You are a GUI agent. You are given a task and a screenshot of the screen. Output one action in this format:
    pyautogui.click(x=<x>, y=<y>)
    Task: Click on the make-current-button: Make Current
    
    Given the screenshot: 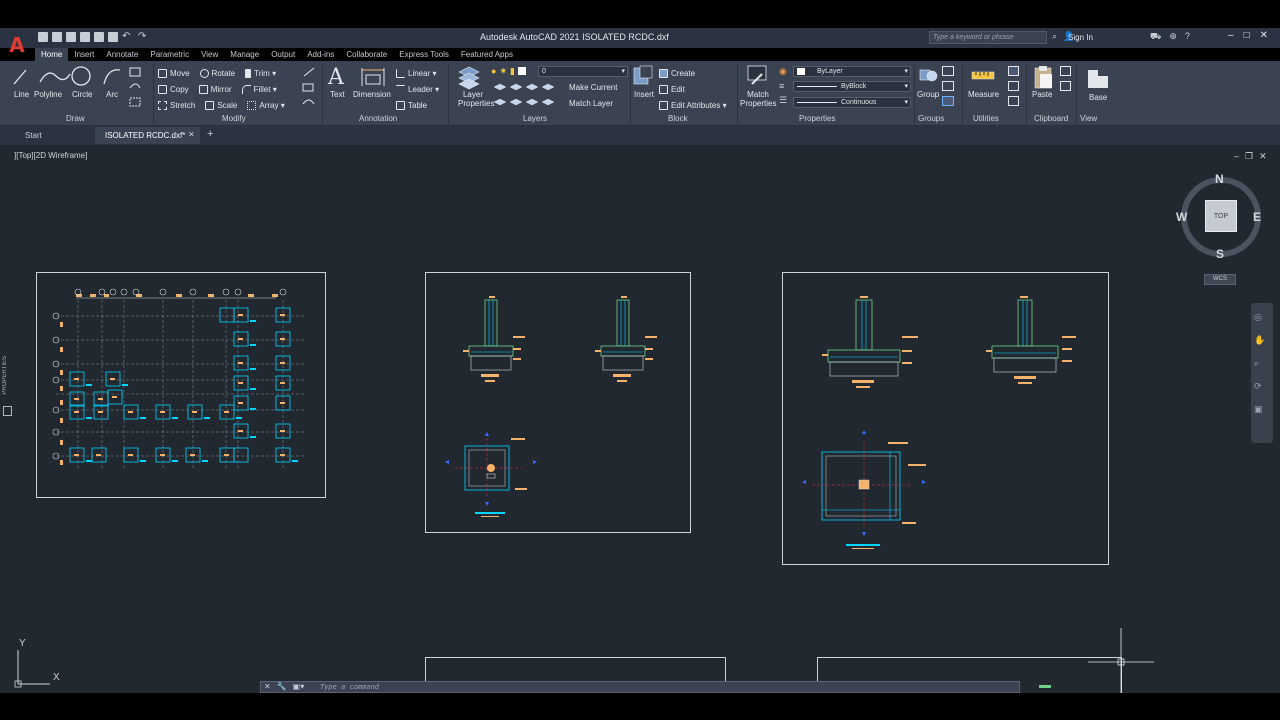 What is the action you would take?
    pyautogui.click(x=593, y=87)
    